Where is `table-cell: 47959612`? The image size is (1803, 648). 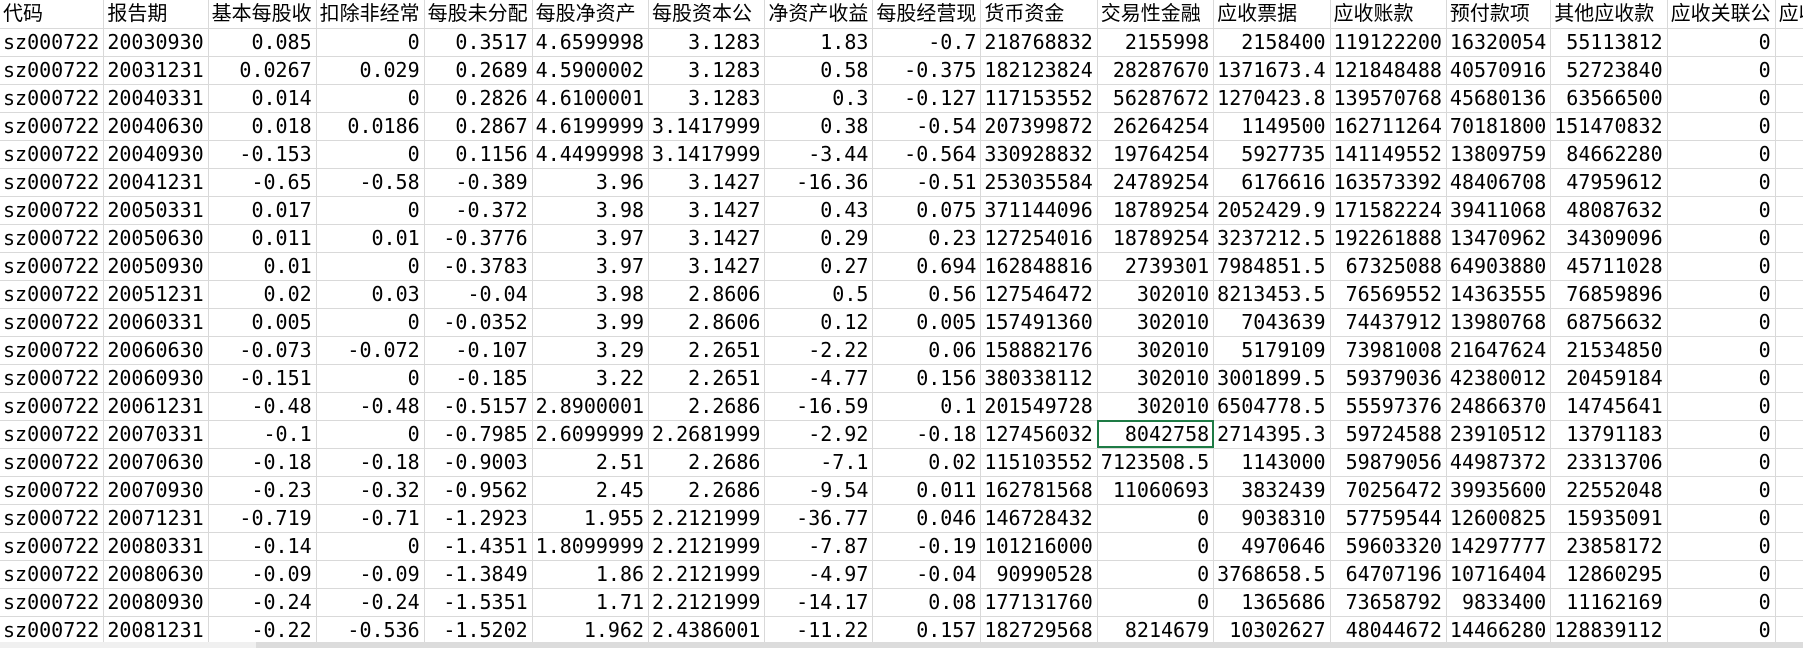
table-cell: 47959612 is located at coordinates (1609, 182).